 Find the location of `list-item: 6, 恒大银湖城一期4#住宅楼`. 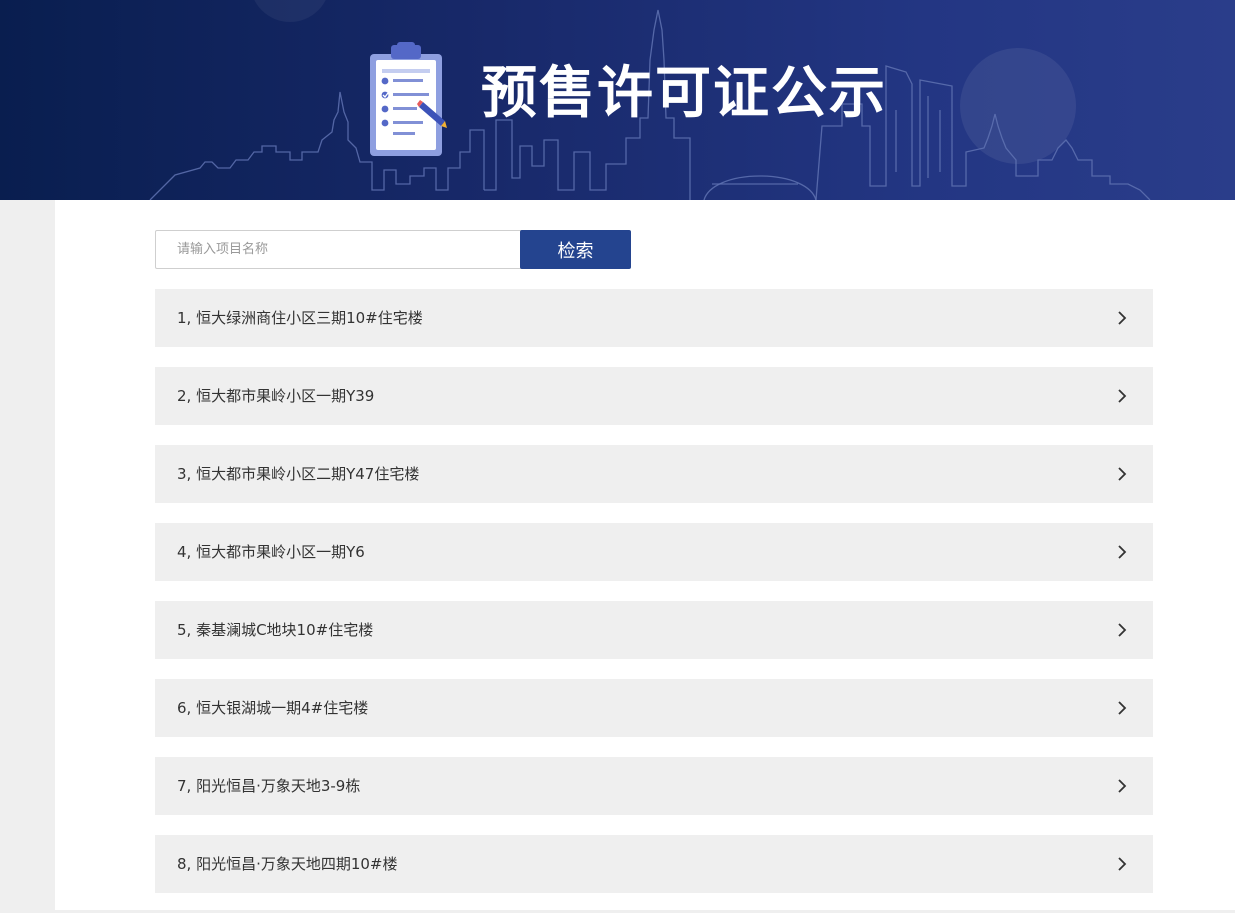

list-item: 6, 恒大银湖城一期4#住宅楼 is located at coordinates (654, 708).